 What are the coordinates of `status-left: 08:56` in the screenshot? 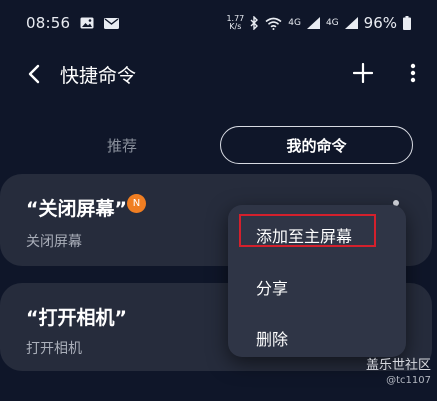 It's located at (73, 23).